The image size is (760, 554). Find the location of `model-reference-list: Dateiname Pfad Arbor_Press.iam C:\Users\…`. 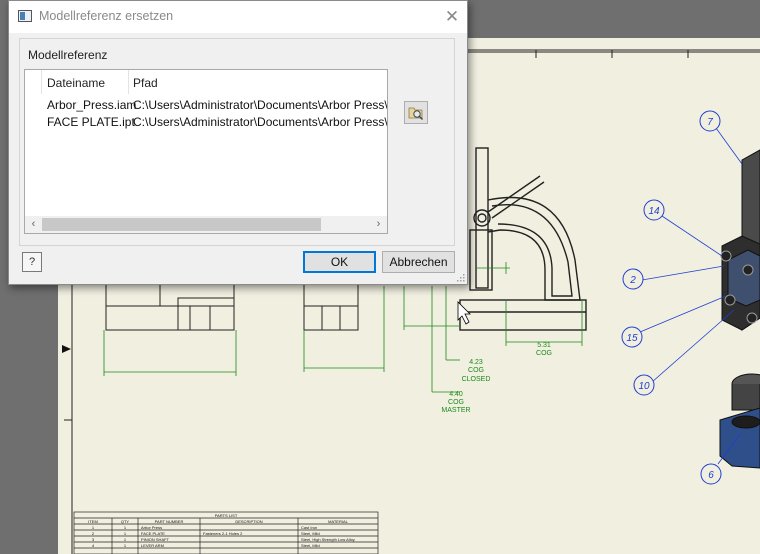

model-reference-list: Dateiname Pfad Arbor_Press.iam C:\Users\… is located at coordinates (206, 151).